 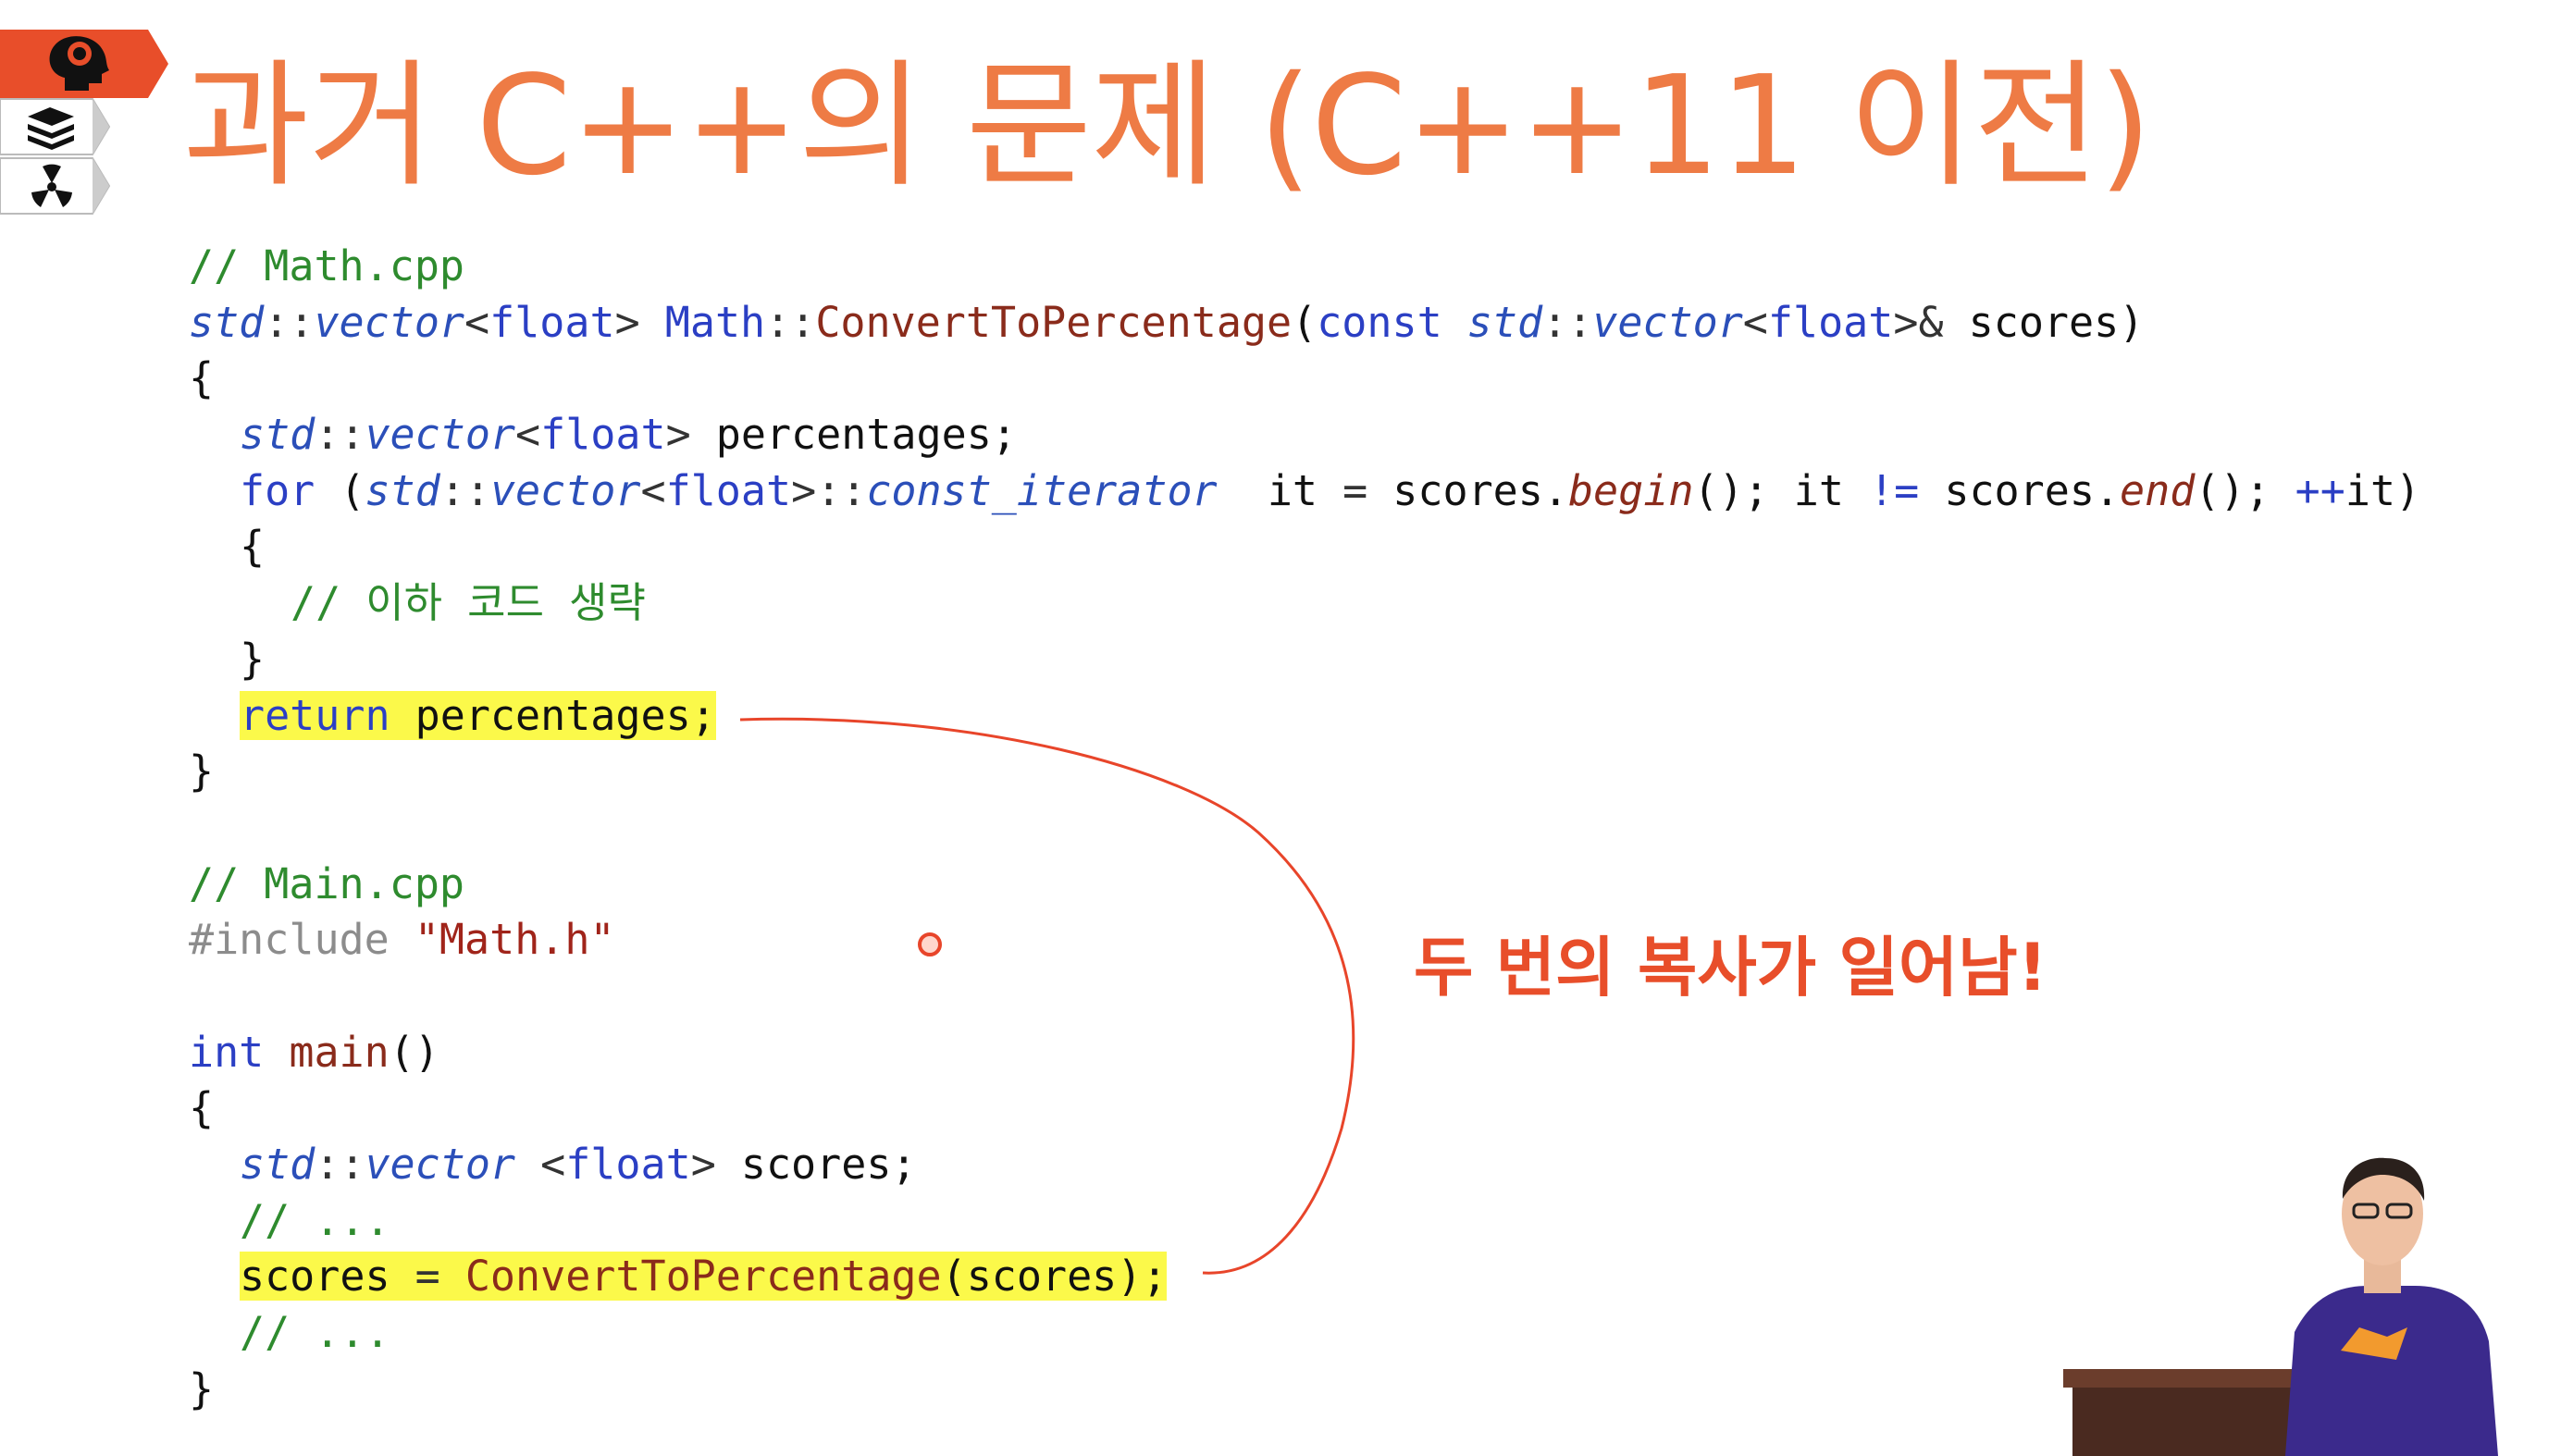 What do you see at coordinates (930, 944) in the screenshot?
I see `pointer-cursor` at bounding box center [930, 944].